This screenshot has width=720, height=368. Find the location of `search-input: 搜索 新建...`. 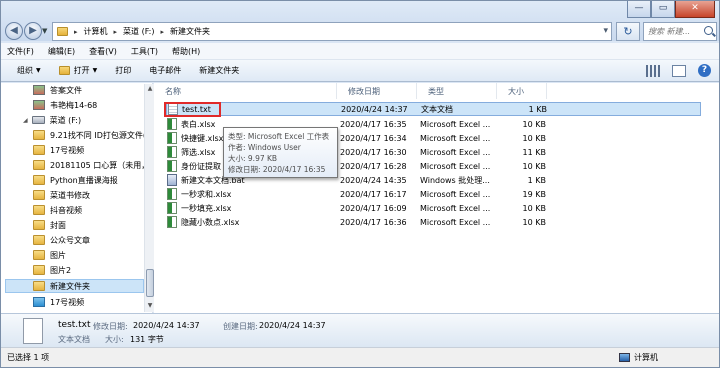

search-input: 搜索 新建... is located at coordinates (680, 31).